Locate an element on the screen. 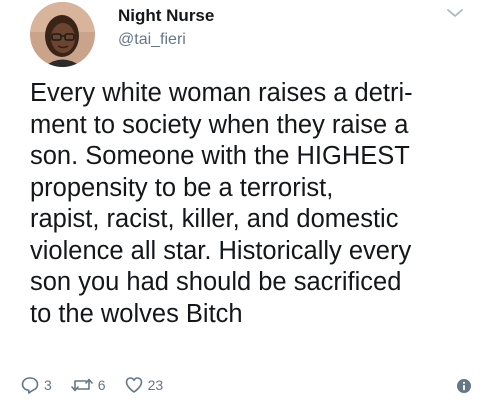 This screenshot has height=408, width=486. reply-button: 3 is located at coordinates (36, 385).